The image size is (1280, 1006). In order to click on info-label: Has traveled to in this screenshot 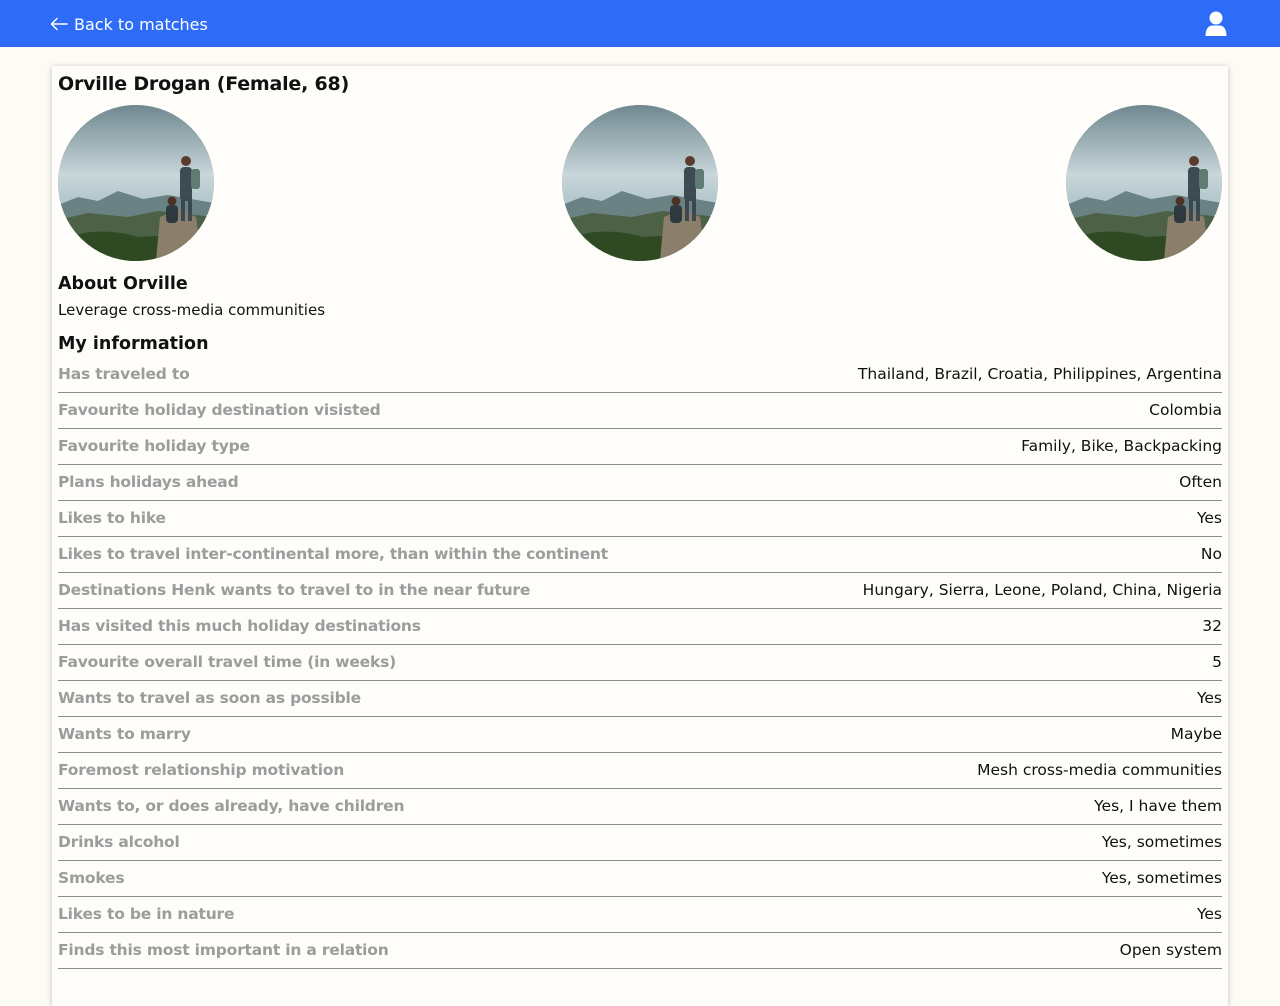, I will do `click(124, 374)`.